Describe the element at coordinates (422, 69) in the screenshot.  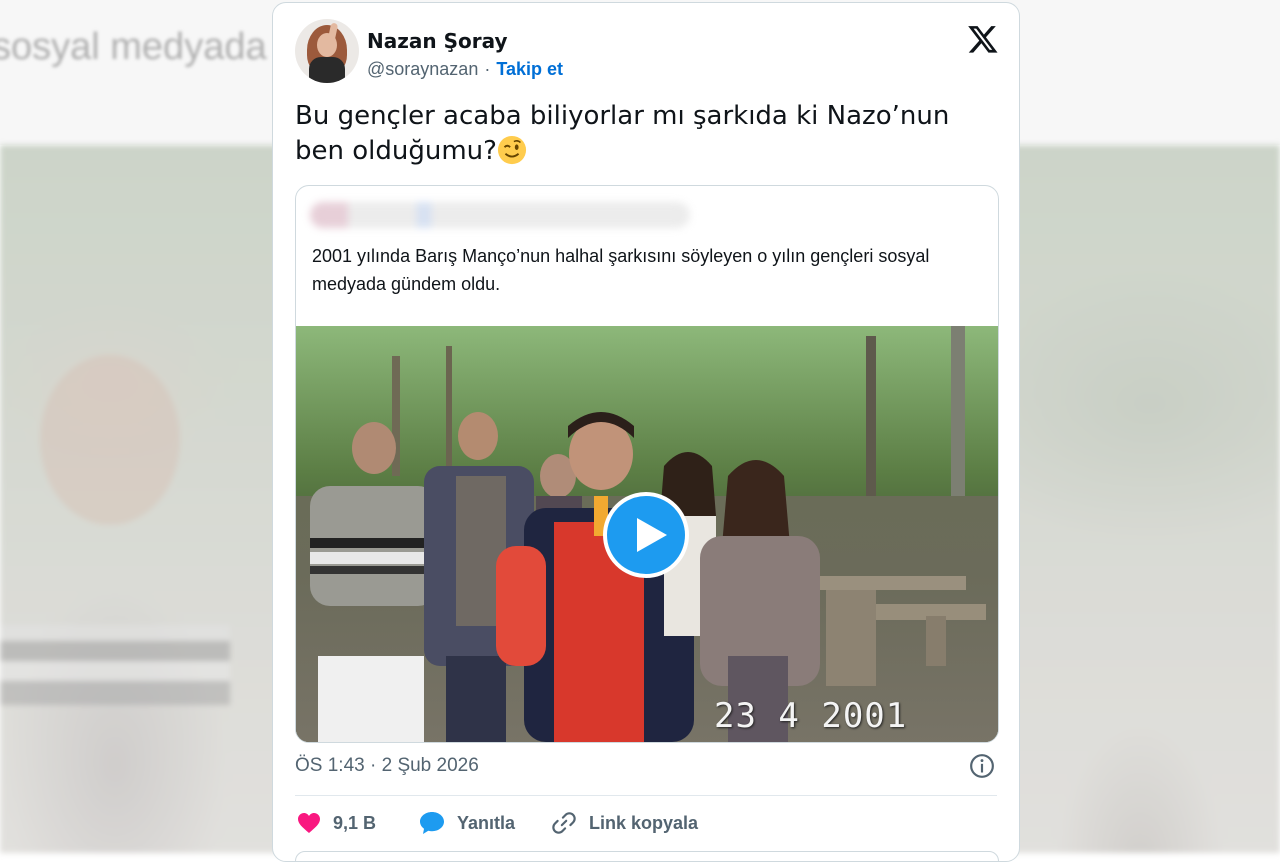
I see `author-handle: @soraynazan` at that location.